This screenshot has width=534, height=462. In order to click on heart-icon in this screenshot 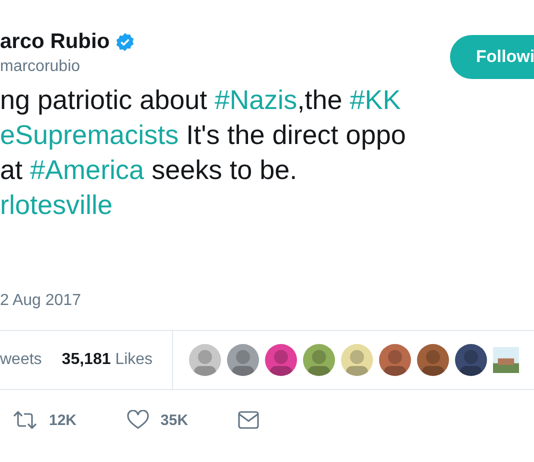, I will do `click(137, 420)`.